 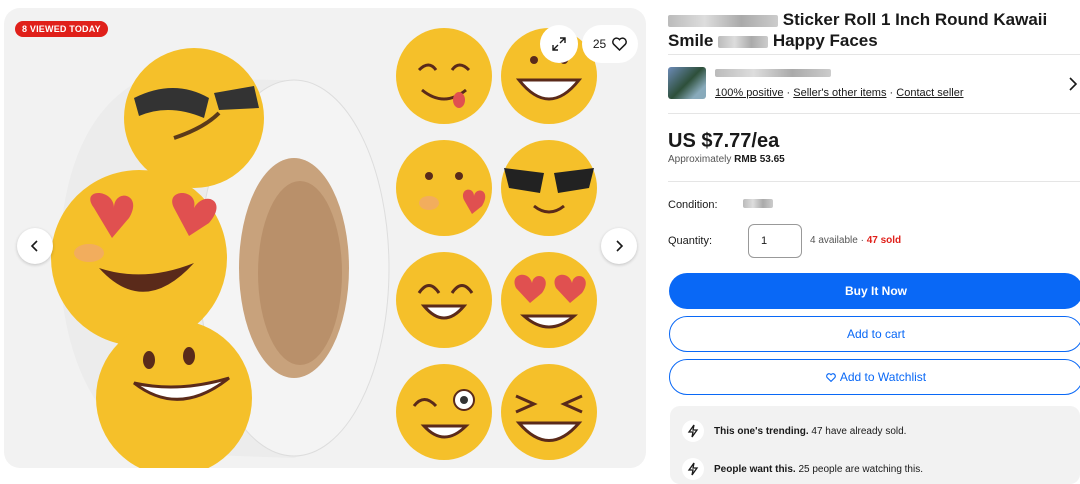 What do you see at coordinates (857, 431) in the screenshot?
I see `promo-text: 47 have already sold.` at bounding box center [857, 431].